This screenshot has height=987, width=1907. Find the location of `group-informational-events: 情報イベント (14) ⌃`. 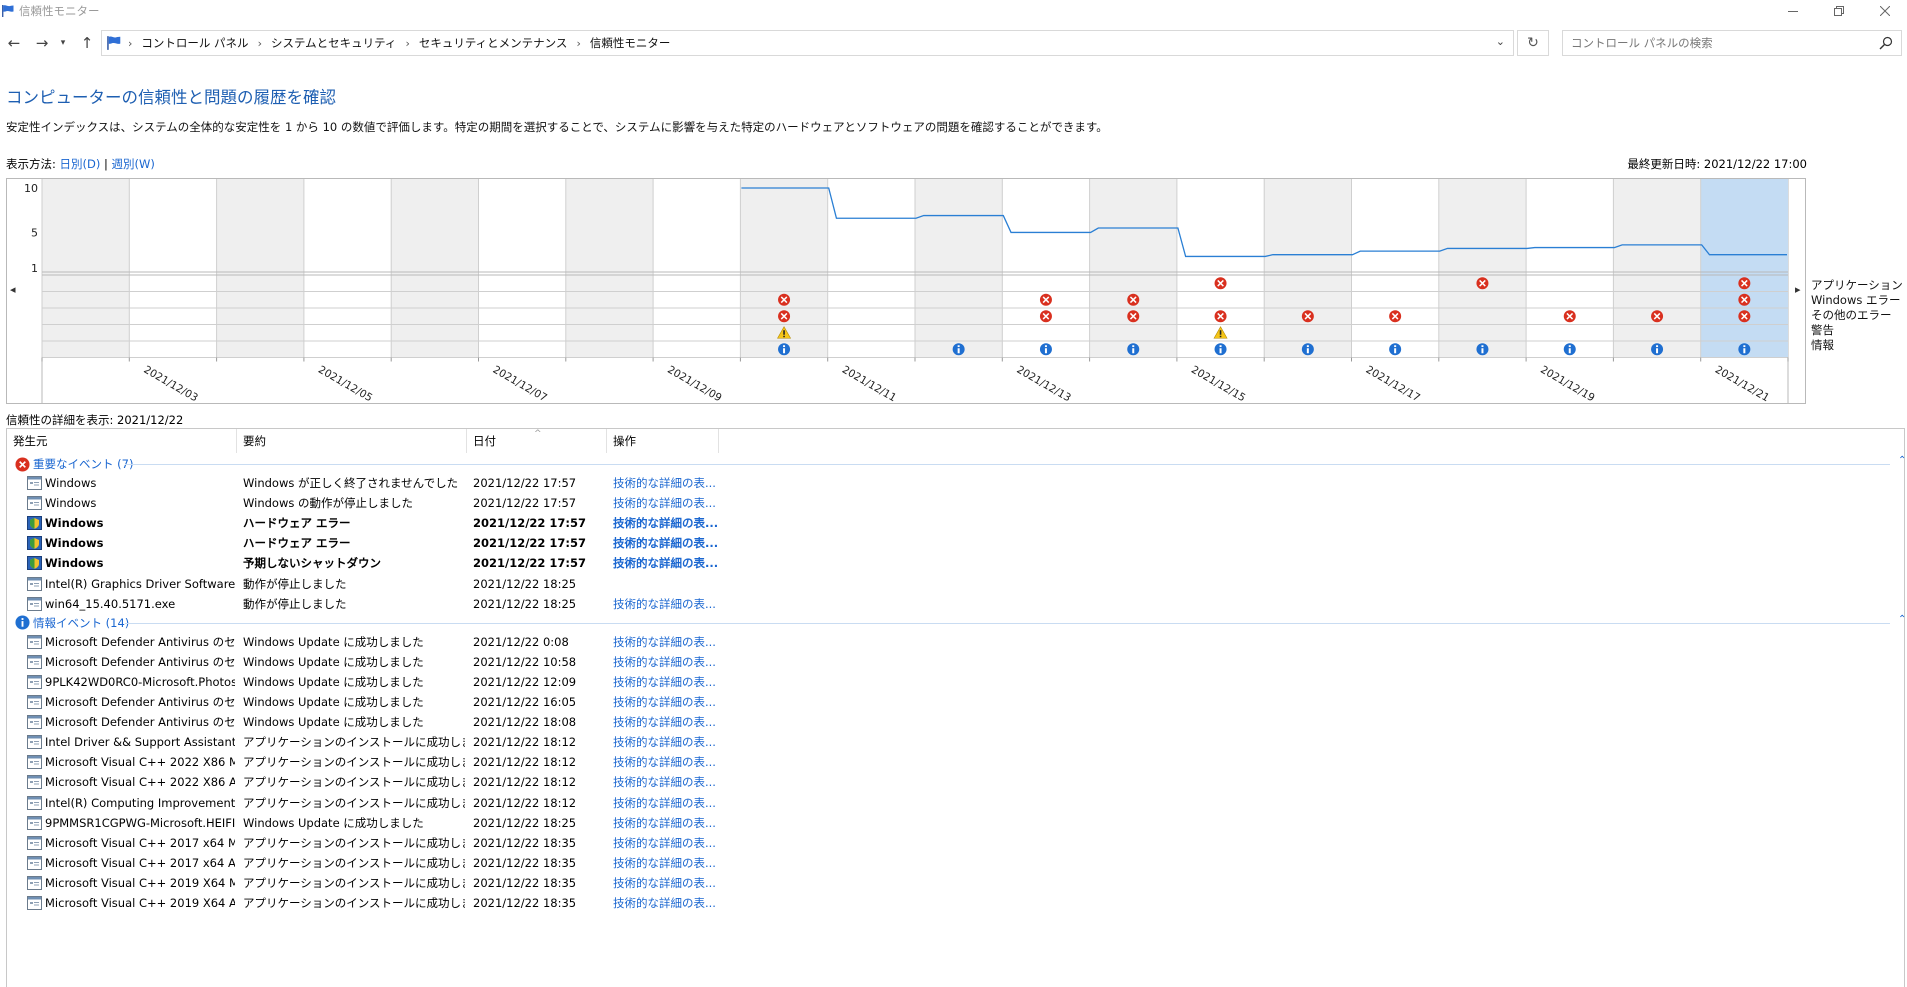

group-informational-events: 情報イベント (14) ⌃ is located at coordinates (960, 623).